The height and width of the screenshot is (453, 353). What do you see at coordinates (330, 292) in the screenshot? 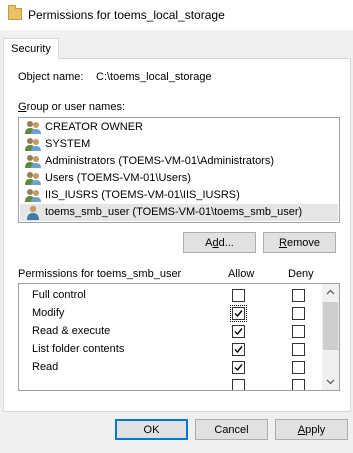
I see `scroll-up-icon` at bounding box center [330, 292].